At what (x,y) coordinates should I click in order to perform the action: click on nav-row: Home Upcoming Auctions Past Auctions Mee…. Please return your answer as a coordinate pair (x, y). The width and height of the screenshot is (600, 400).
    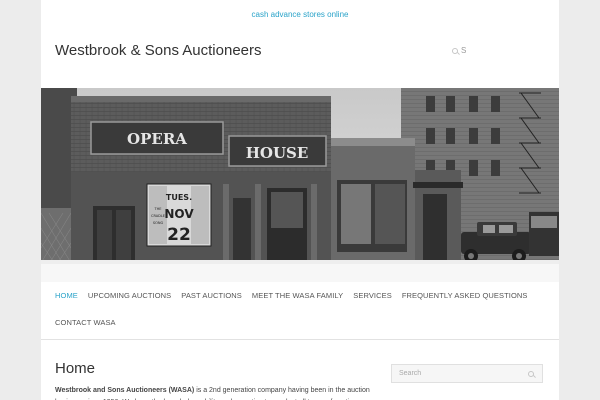
    Looking at the image, I should click on (300, 309).